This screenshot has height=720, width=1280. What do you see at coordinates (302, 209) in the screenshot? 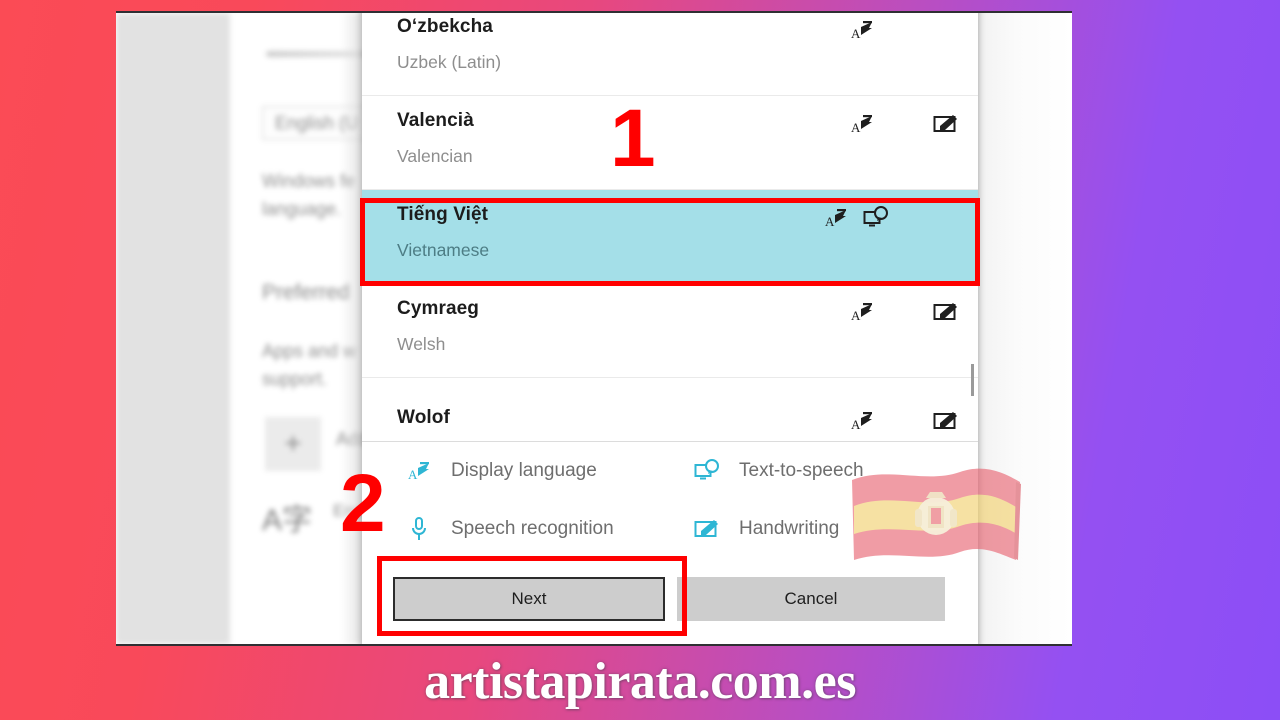
I see `windows-features-text-line2: language.` at bounding box center [302, 209].